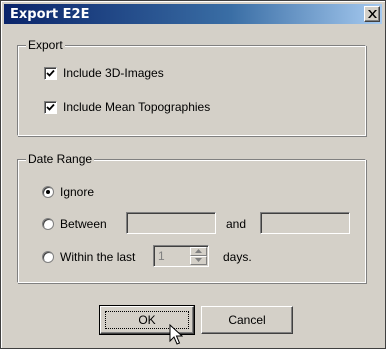 The width and height of the screenshot is (388, 351). What do you see at coordinates (305, 223) in the screenshot?
I see `between-to-field` at bounding box center [305, 223].